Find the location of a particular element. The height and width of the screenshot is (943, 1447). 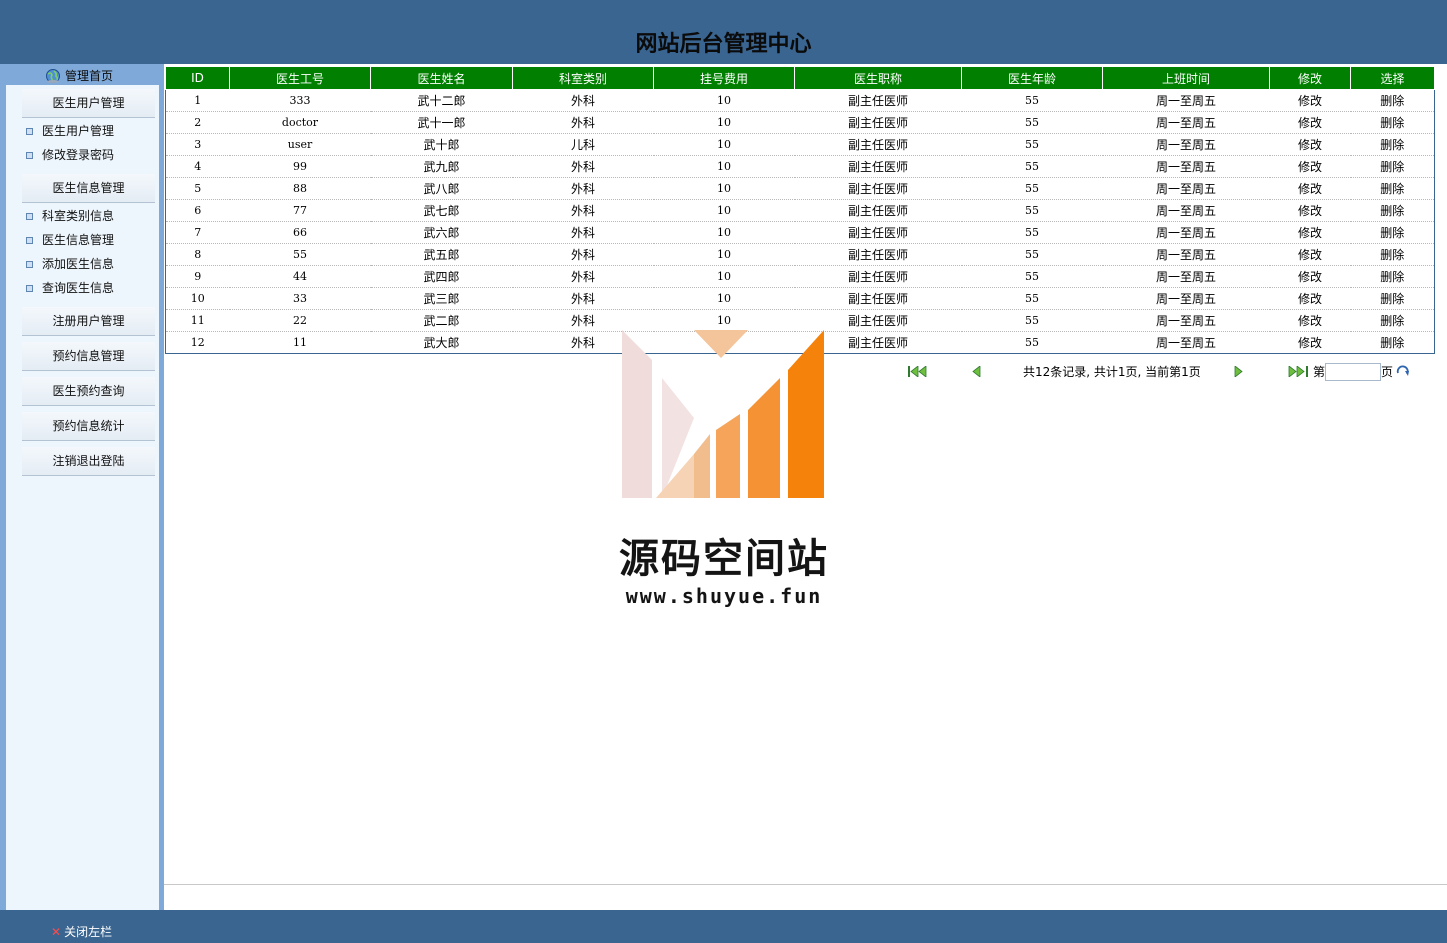

prev-page-icon is located at coordinates (976, 371).